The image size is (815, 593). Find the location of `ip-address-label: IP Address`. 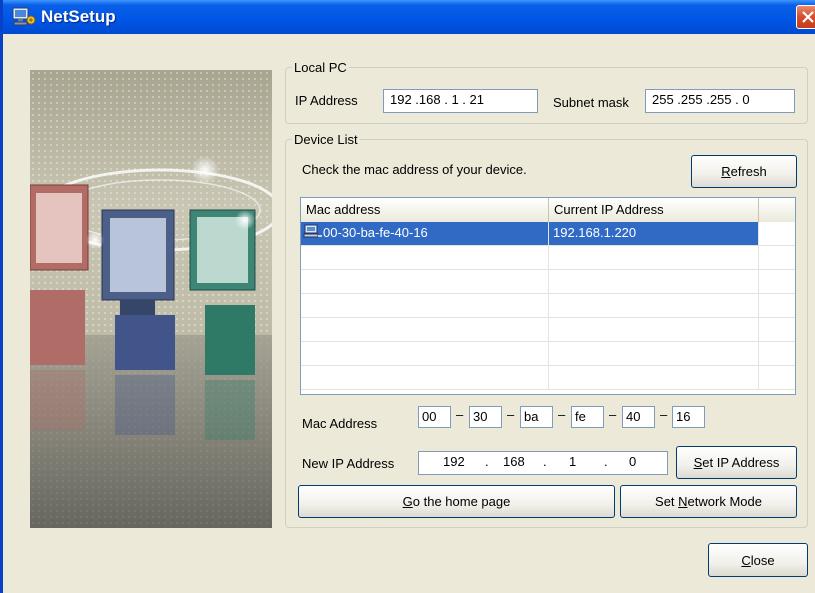

ip-address-label: IP Address is located at coordinates (326, 100).